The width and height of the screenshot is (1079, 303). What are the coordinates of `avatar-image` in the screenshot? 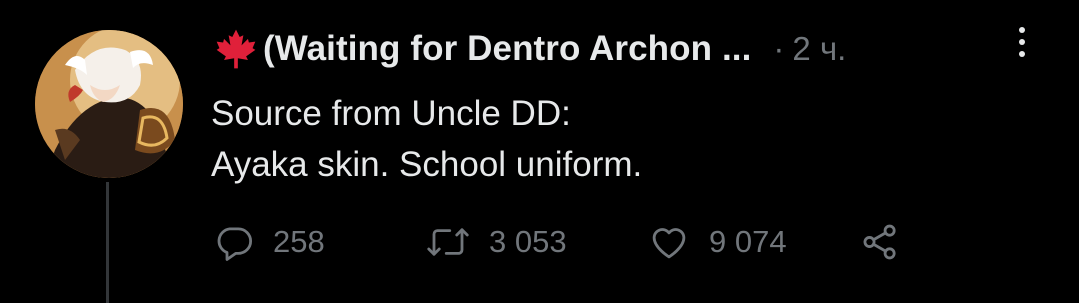 It's located at (109, 104).